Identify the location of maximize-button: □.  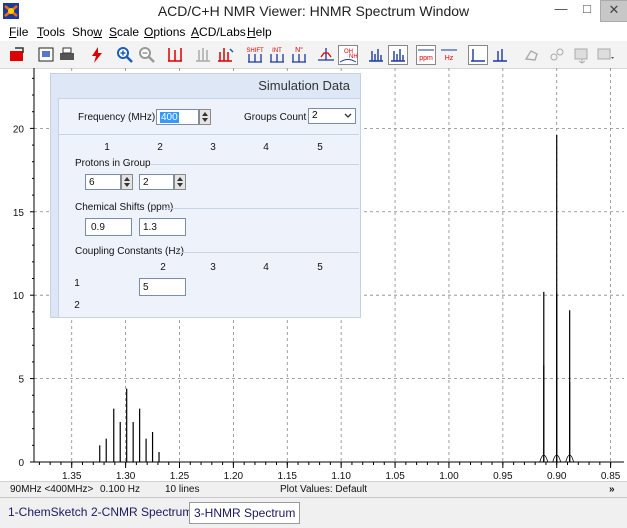
(587, 10).